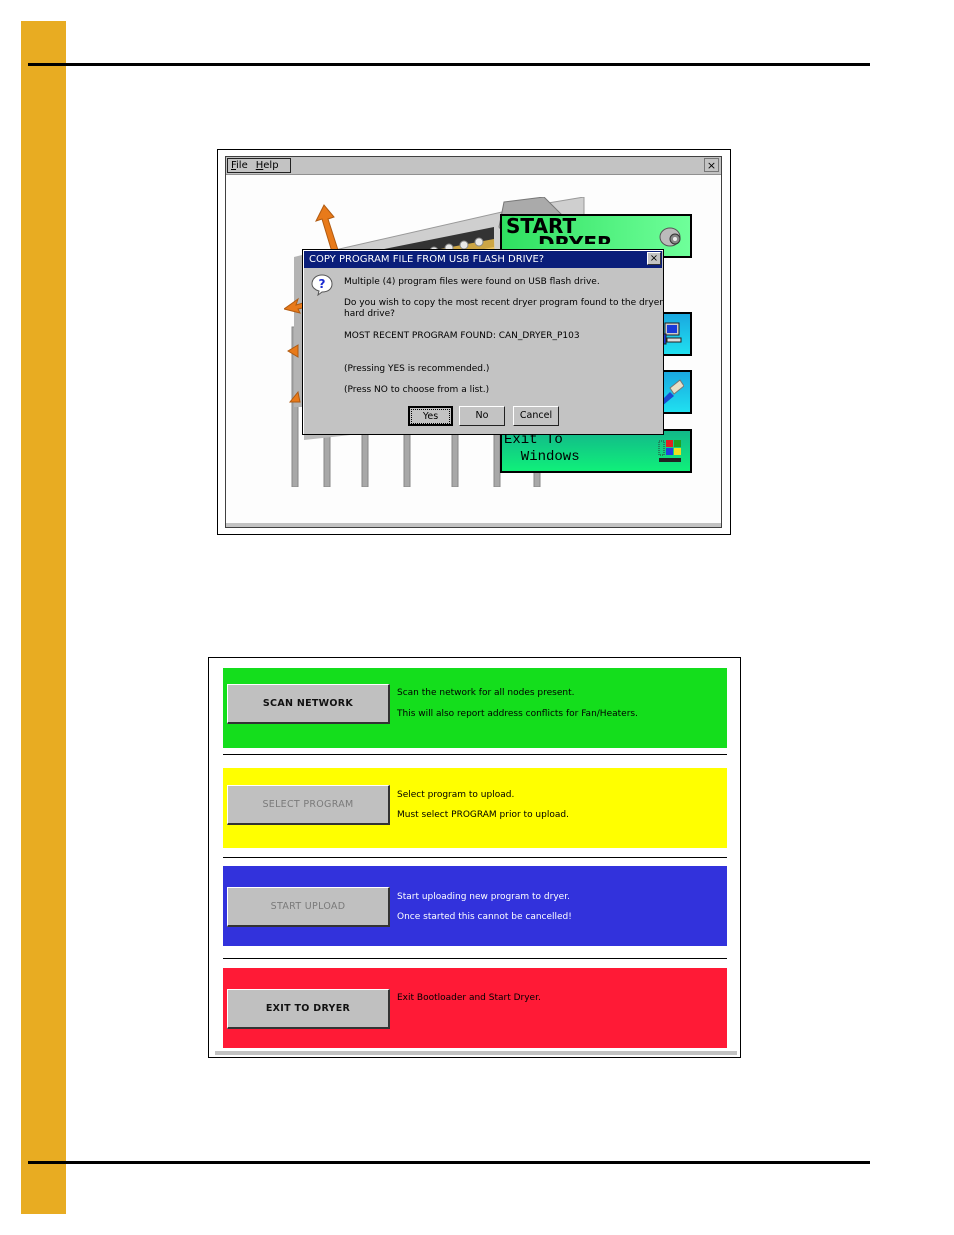 The width and height of the screenshot is (954, 1235). I want to click on exit-to-windows-button: Exit To Windows, so click(596, 451).